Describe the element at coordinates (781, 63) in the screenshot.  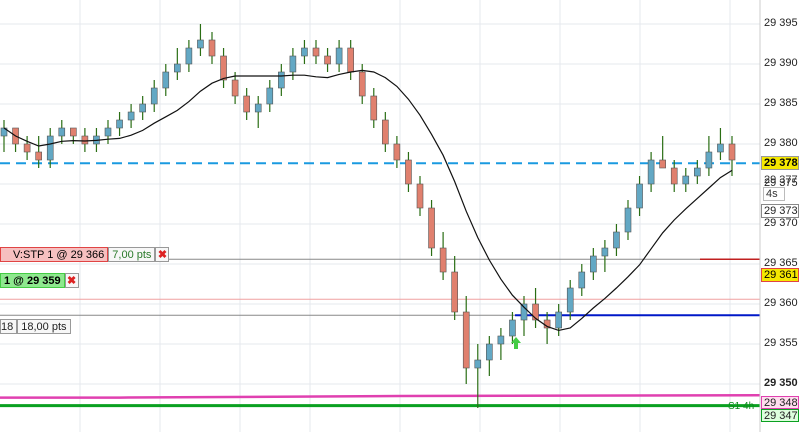
I see `price-axis-label: 29 390` at that location.